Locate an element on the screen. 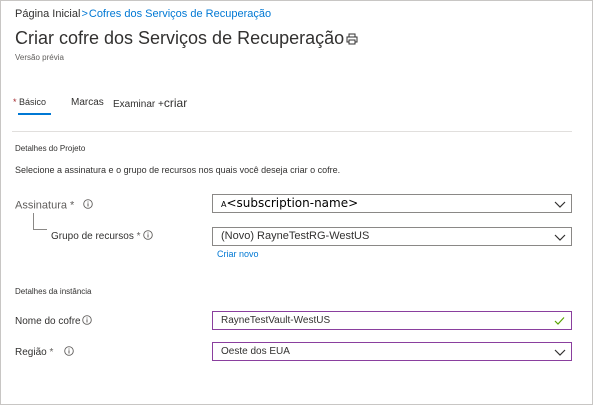 The height and width of the screenshot is (405, 593). vault-name-input: RayneTestVault-WestUS is located at coordinates (392, 320).